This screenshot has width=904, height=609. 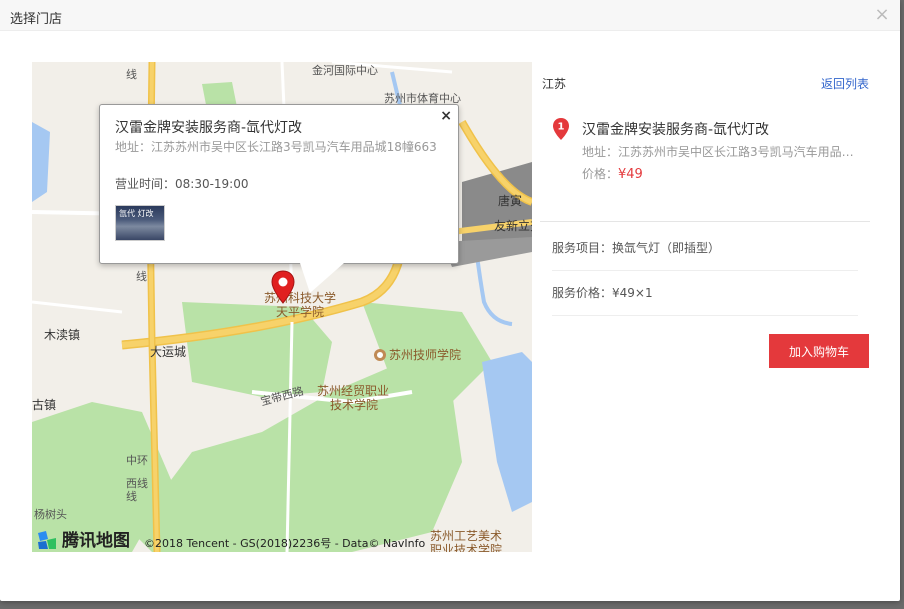 What do you see at coordinates (417, 354) in the screenshot?
I see `map-label-technician-college: 苏州技师学院` at bounding box center [417, 354].